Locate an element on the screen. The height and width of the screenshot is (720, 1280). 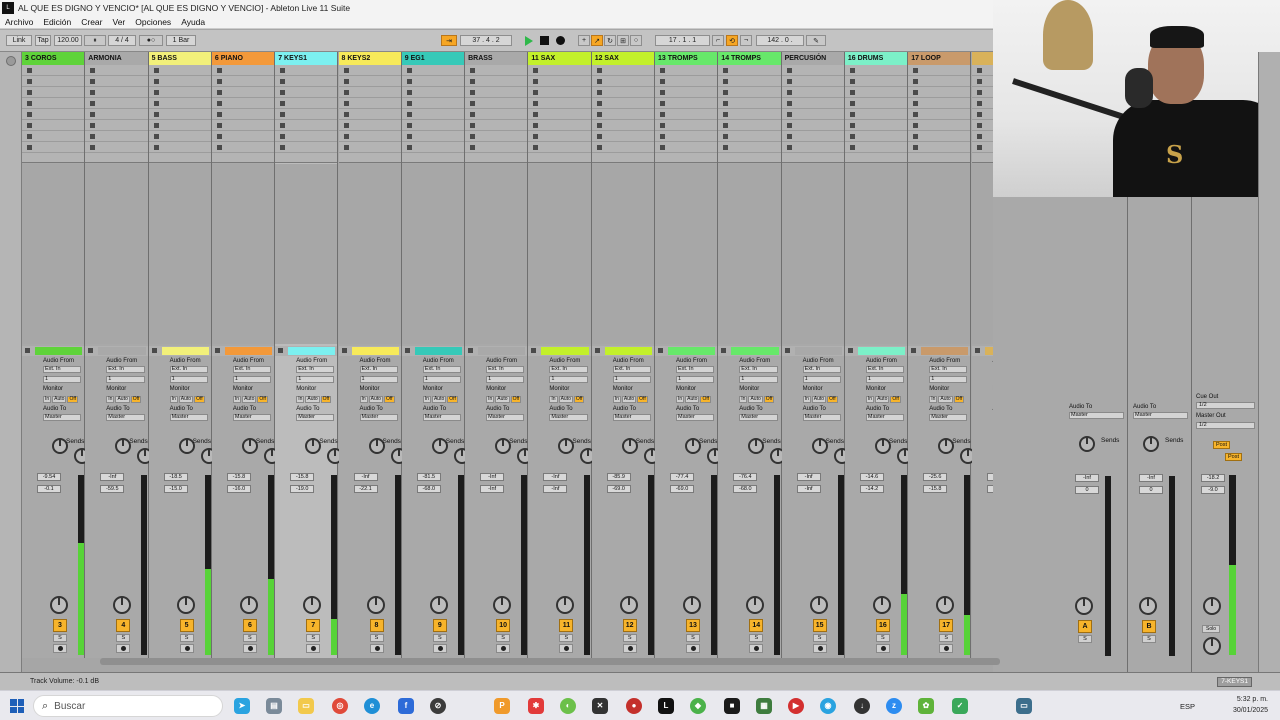
app-blue-icon: ◉ is located at coordinates (828, 706).